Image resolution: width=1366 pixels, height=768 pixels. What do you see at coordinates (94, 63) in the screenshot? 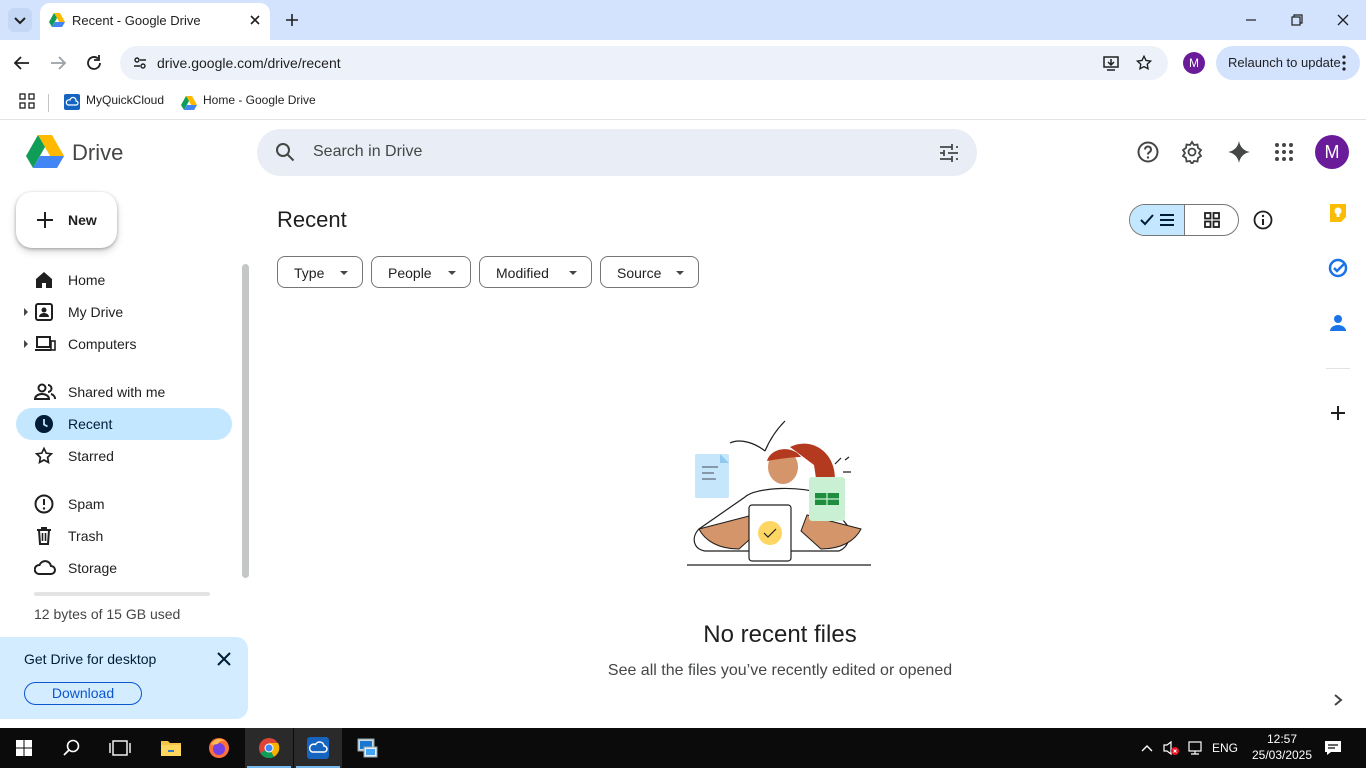
I see `reload-icon` at bounding box center [94, 63].